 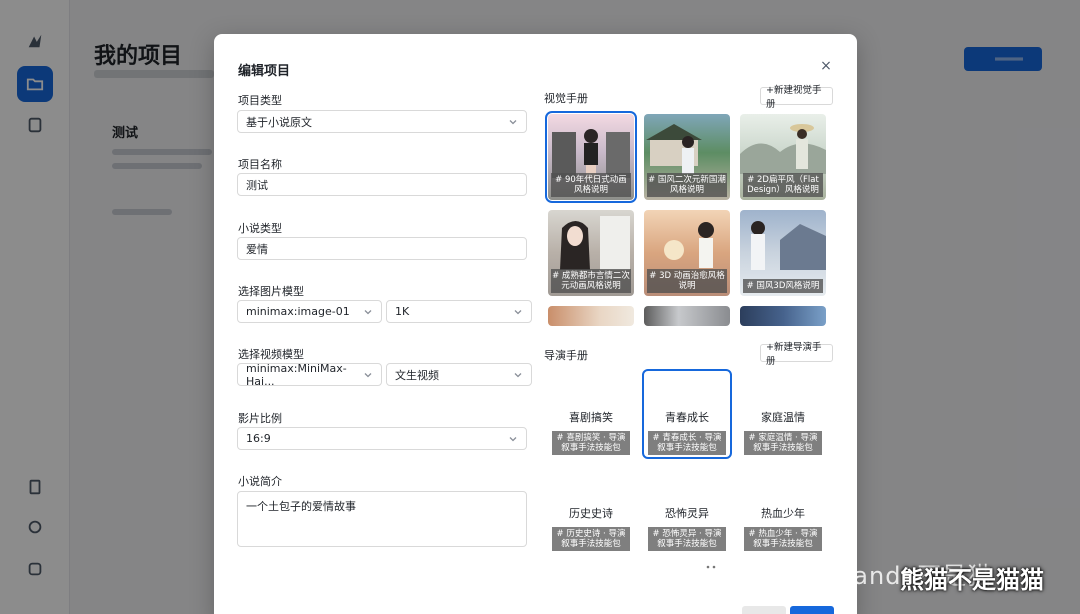 I want to click on project-type-value: 基于小说原文, so click(x=279, y=122).